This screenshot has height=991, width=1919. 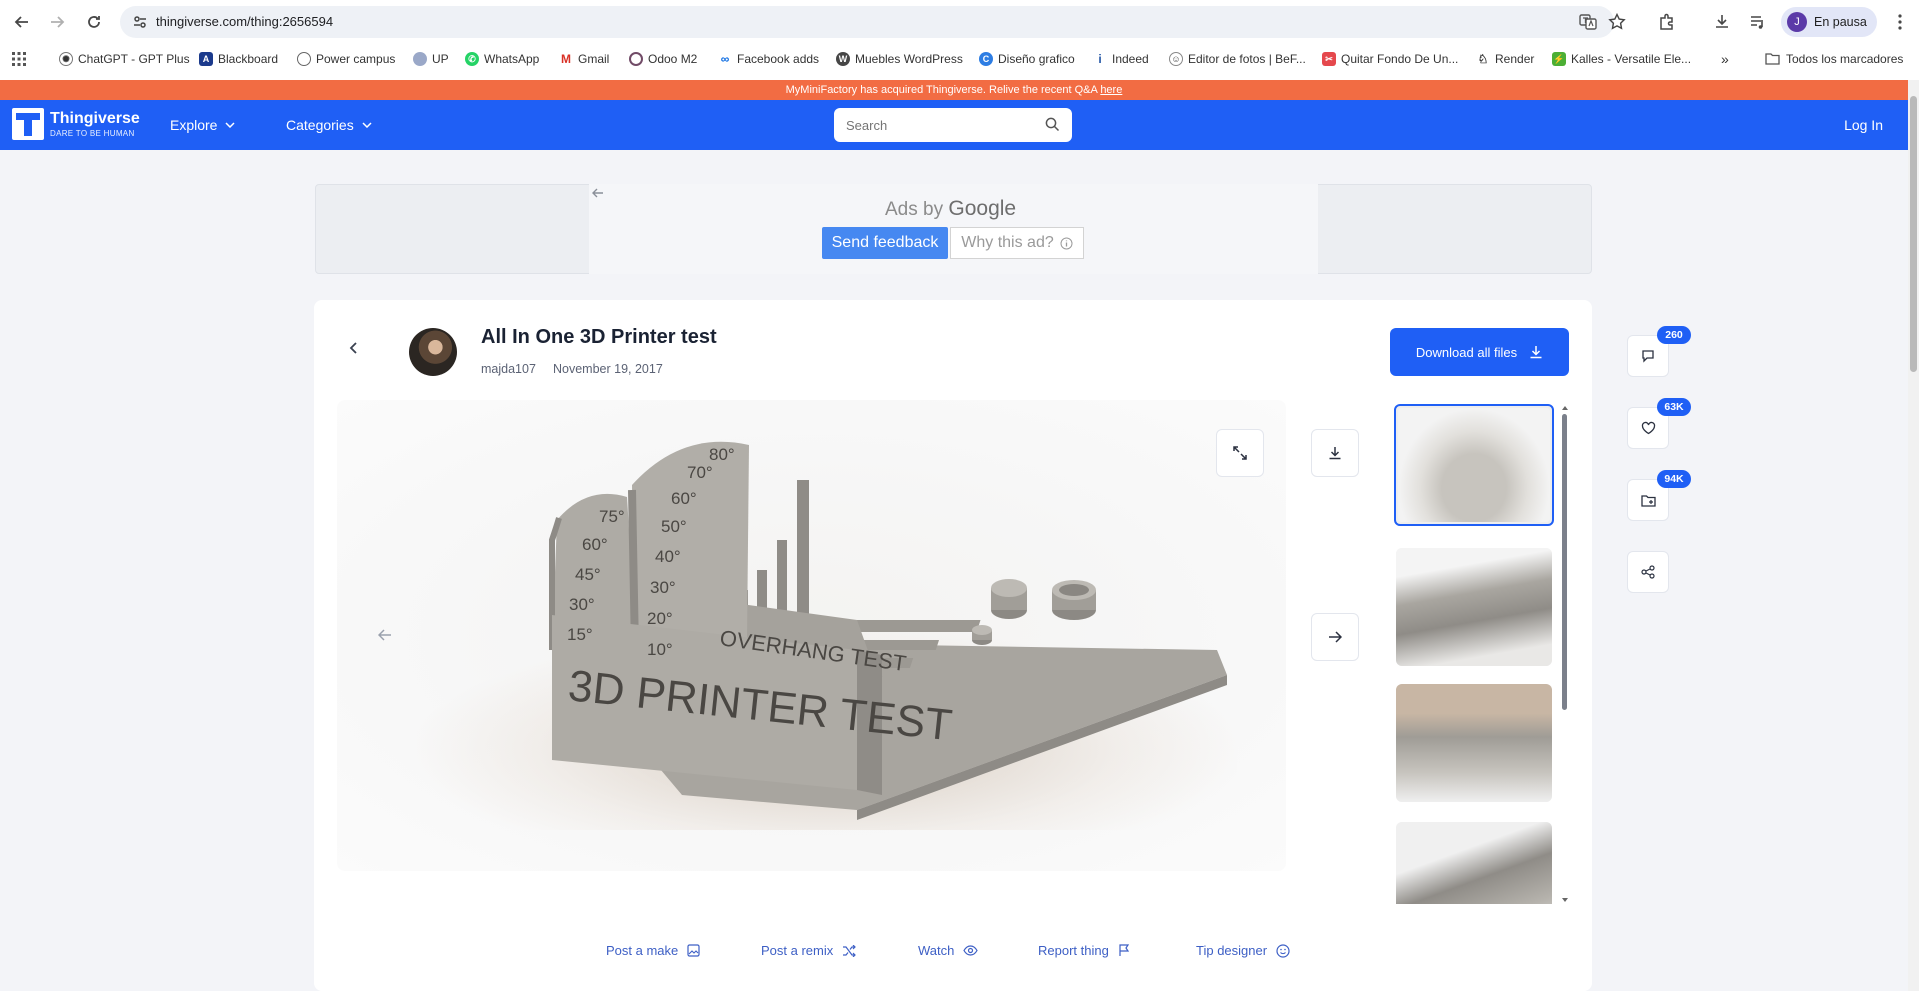 What do you see at coordinates (1329, 59) in the screenshot?
I see `remove-bg-icon: ✂` at bounding box center [1329, 59].